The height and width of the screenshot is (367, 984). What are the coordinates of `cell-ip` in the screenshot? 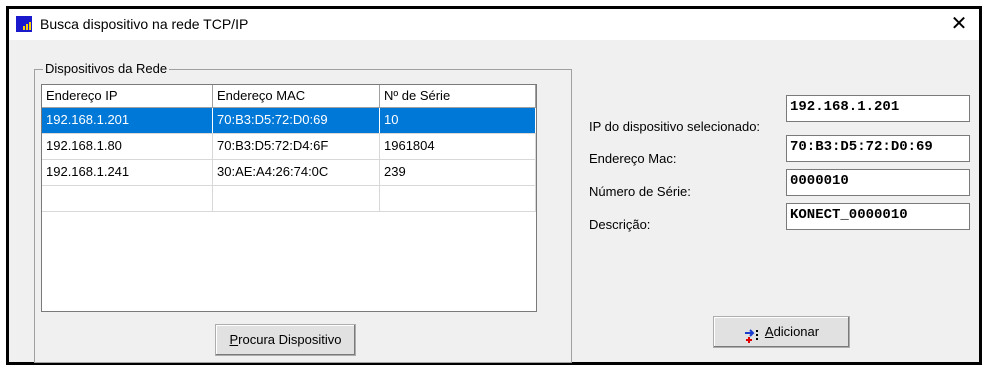 It's located at (127, 198).